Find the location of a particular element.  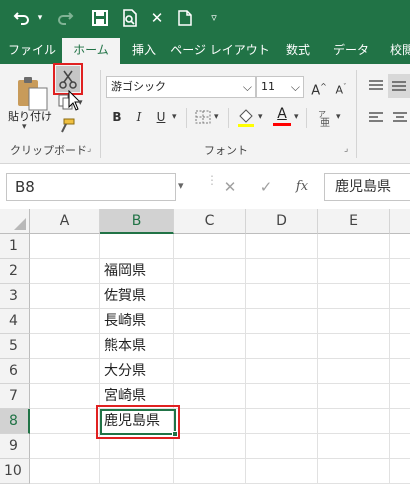

cell-c1 is located at coordinates (210, 246).